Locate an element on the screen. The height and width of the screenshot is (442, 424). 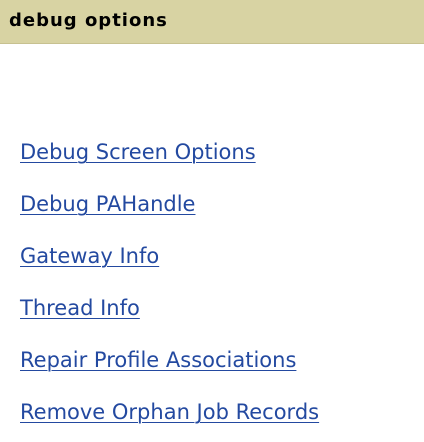
thread-info-link: Thread Info is located at coordinates (80, 308).